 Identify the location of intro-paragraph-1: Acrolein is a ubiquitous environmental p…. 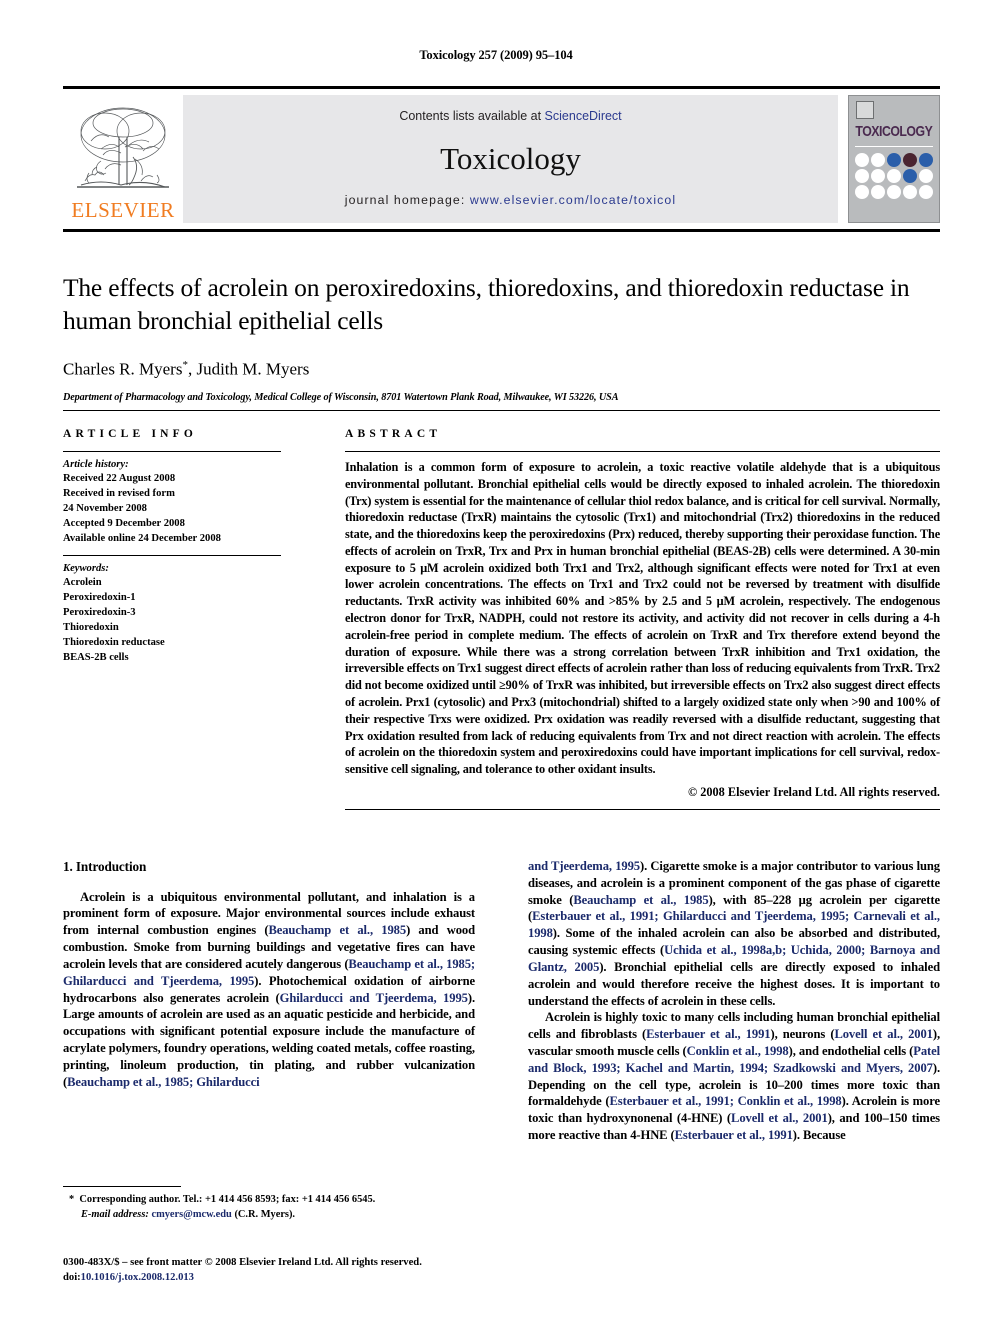
(269, 990).